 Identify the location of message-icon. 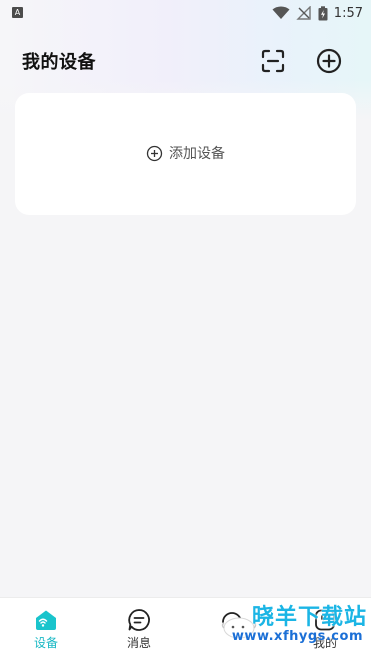
(139, 620).